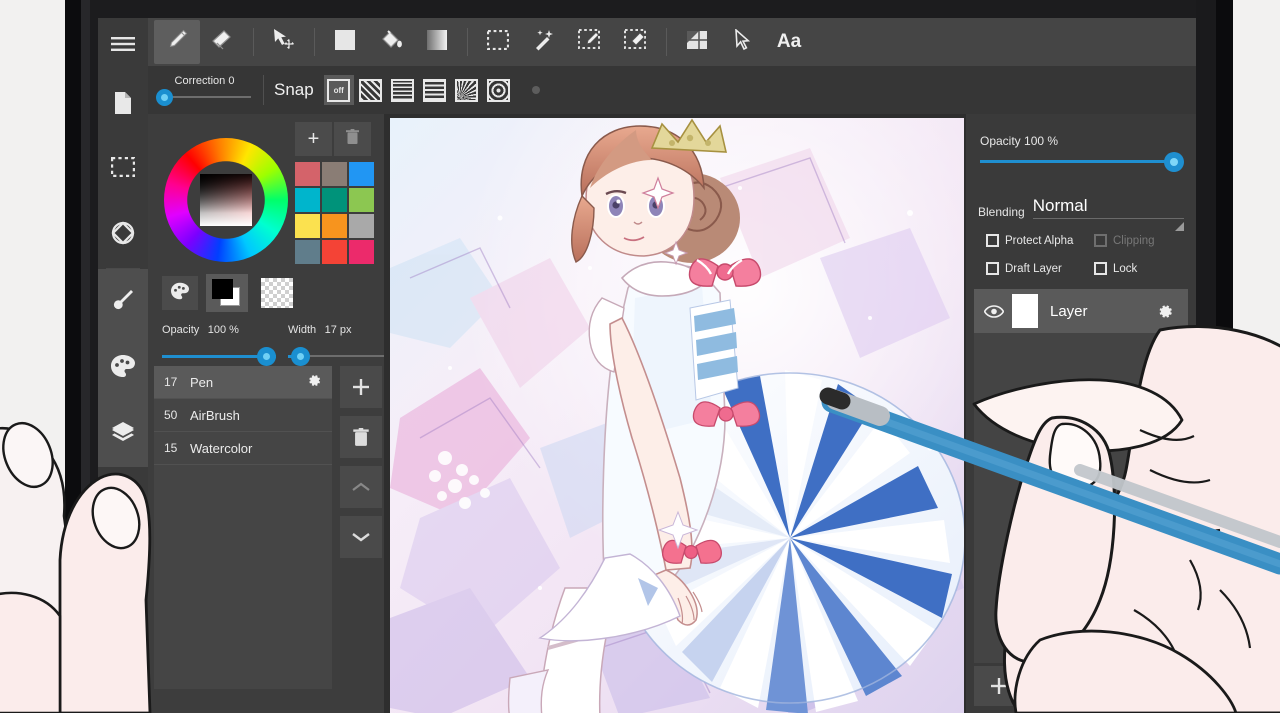 The image size is (1280, 713). What do you see at coordinates (1111, 686) in the screenshot?
I see `duplicate-layer-button` at bounding box center [1111, 686].